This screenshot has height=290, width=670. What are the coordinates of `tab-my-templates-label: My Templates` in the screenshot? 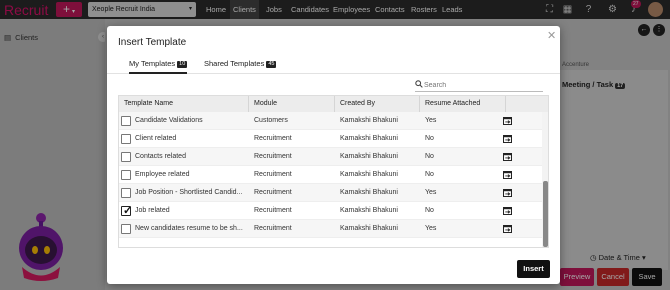 It's located at (152, 63).